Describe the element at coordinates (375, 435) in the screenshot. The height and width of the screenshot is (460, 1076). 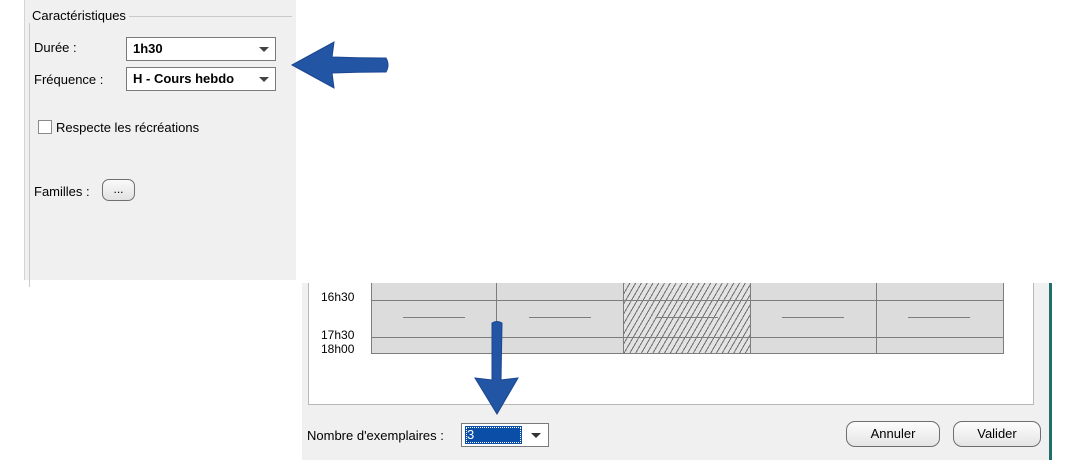
I see `nombre-exemplaires-label: Nombre d'exemplaires :` at that location.